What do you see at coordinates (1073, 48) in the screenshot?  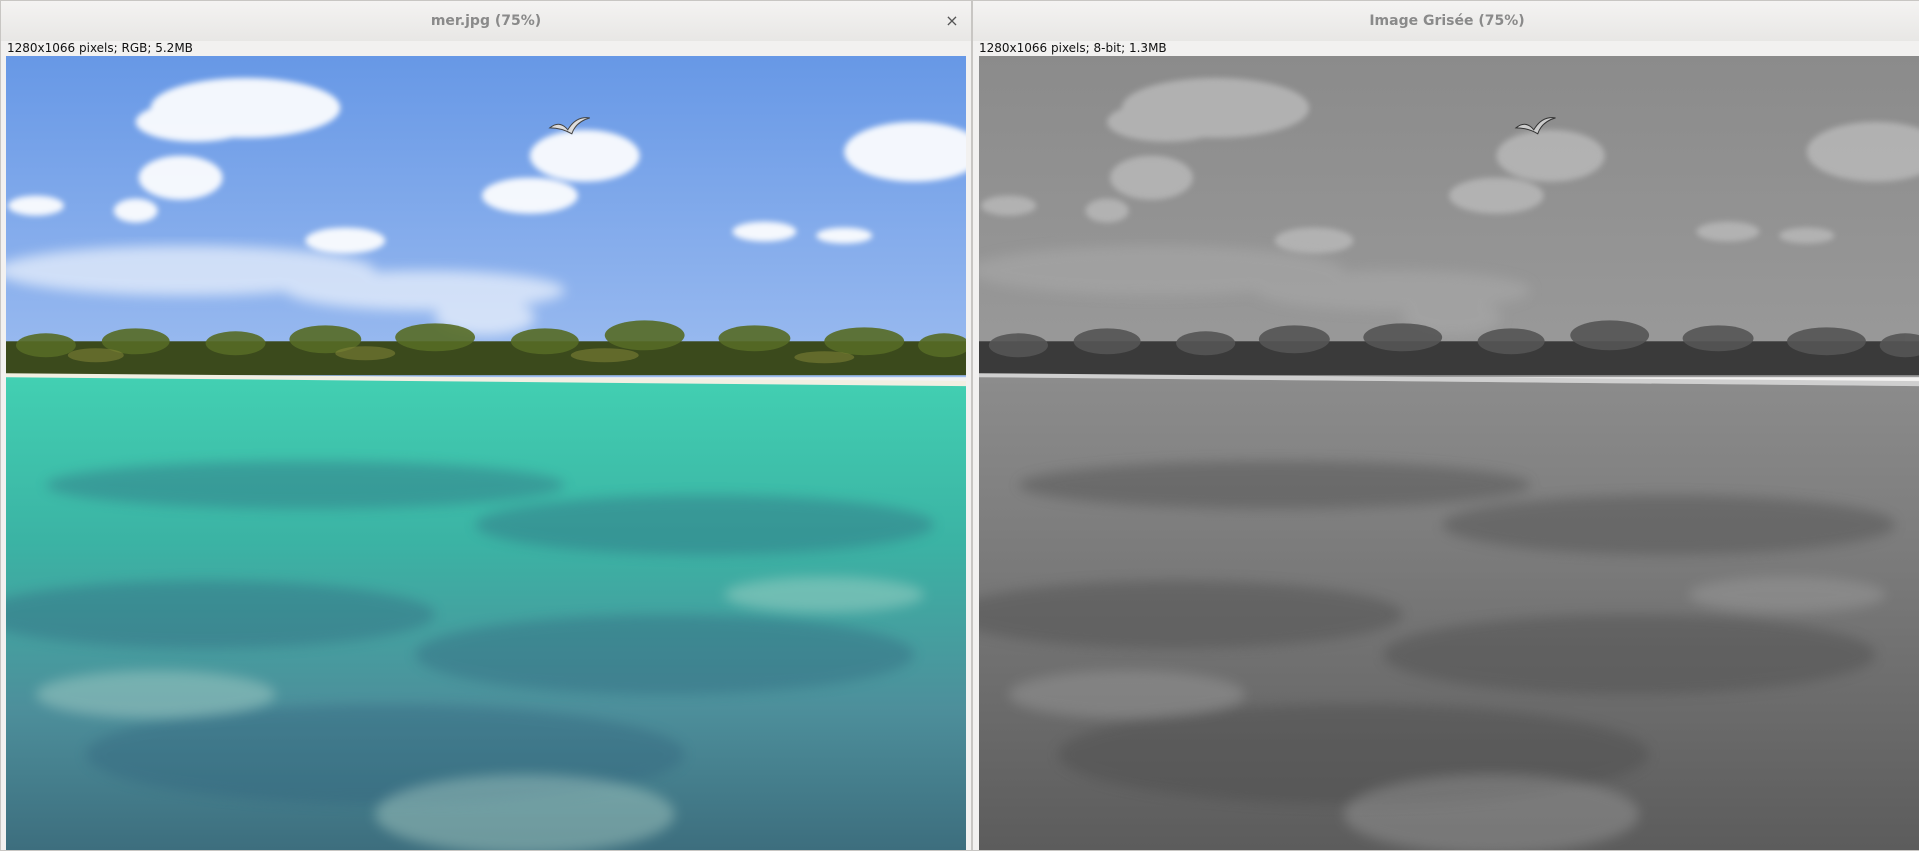 I see `image-info: 1280x1066 pixels; 8-bit; 1.3MB` at bounding box center [1073, 48].